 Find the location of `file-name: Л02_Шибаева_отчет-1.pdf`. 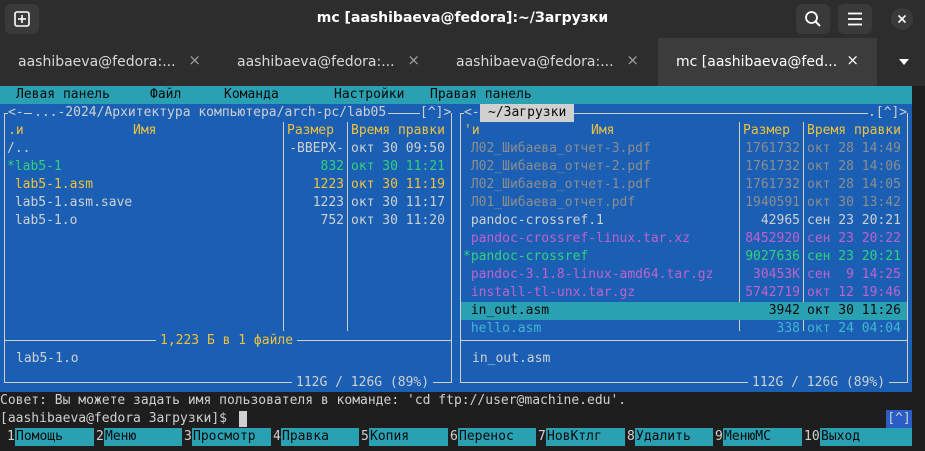

file-name: Л02_Шибаева_отчет-1.pdf is located at coordinates (557, 184).